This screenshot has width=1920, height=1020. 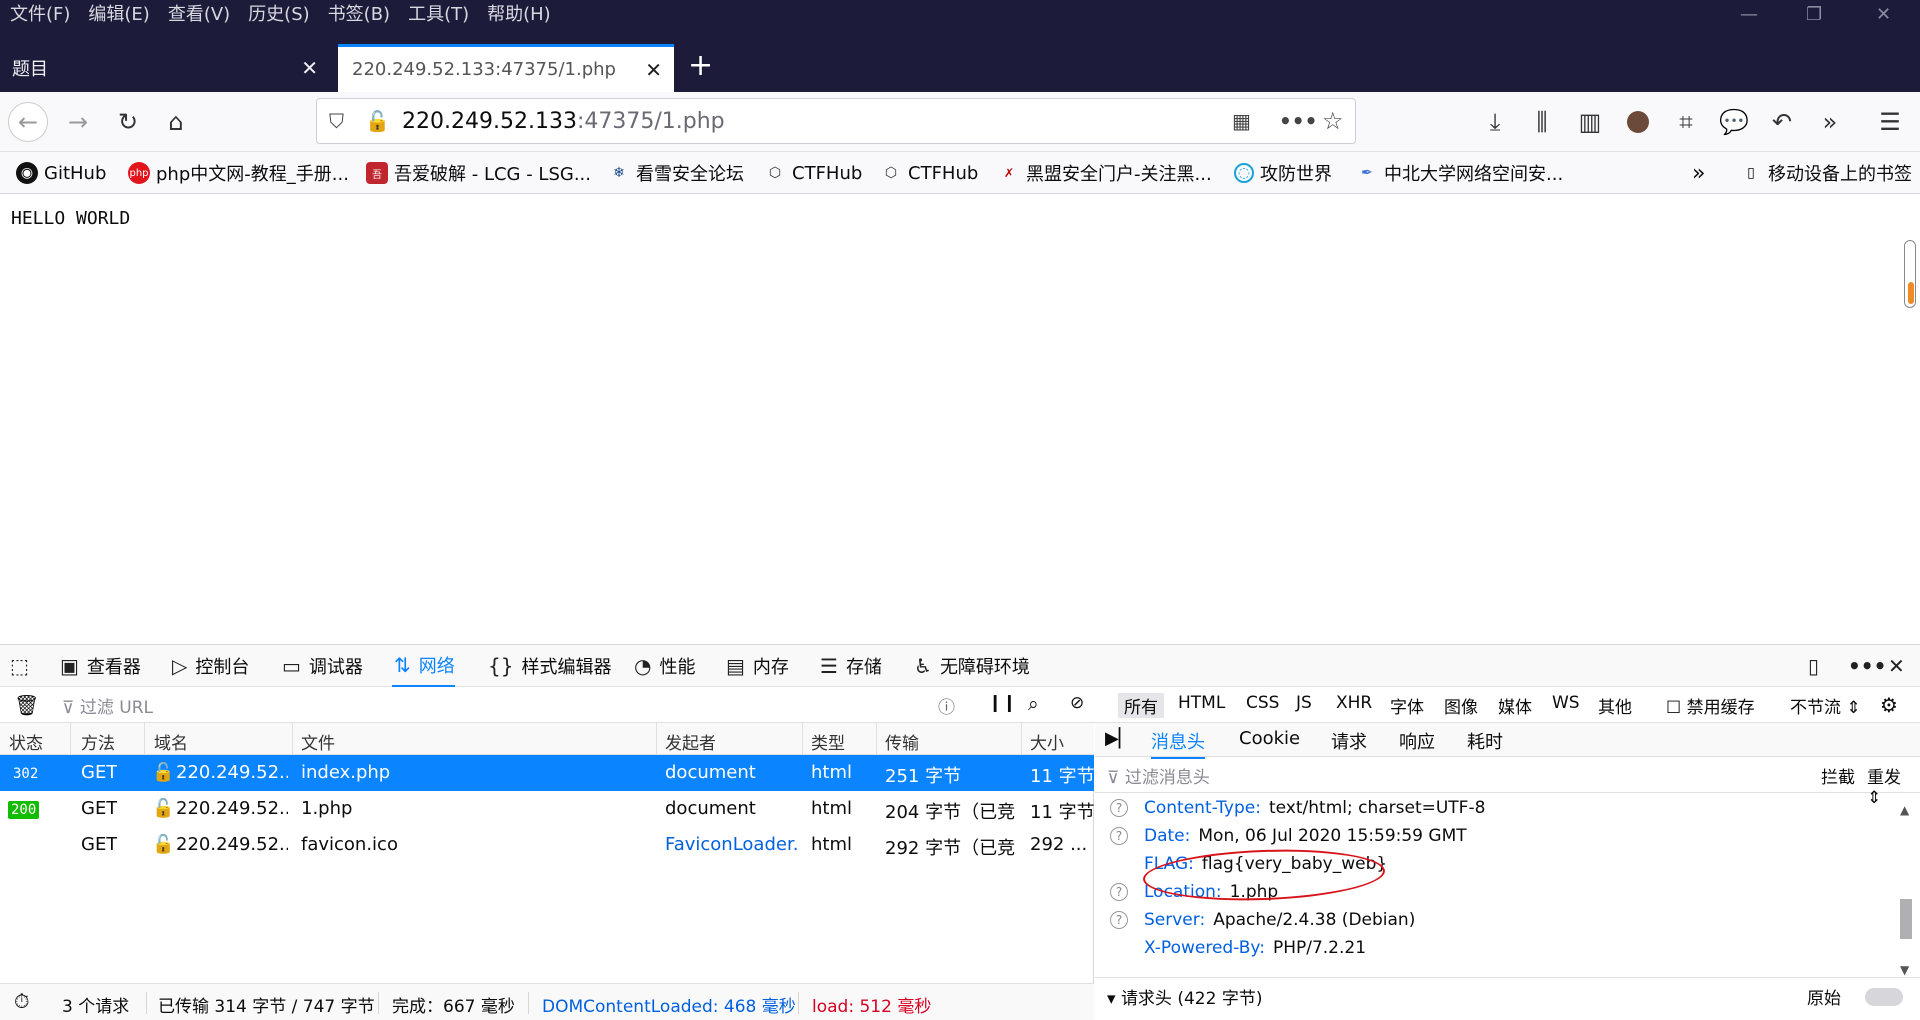 What do you see at coordinates (171, 741) in the screenshot?
I see `col-domain: 域名` at bounding box center [171, 741].